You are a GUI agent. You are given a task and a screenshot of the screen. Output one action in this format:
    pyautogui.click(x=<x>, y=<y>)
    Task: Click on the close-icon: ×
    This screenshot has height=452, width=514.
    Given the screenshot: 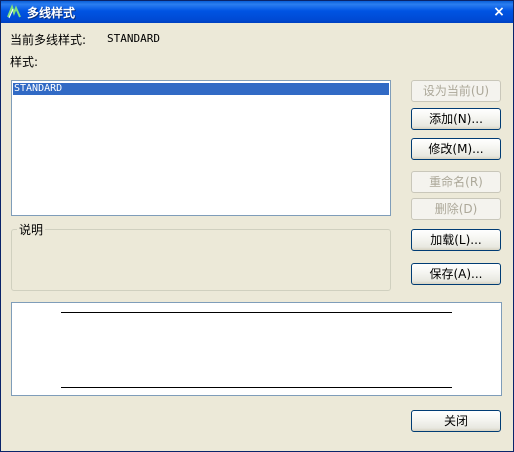 What is the action you would take?
    pyautogui.click(x=499, y=12)
    